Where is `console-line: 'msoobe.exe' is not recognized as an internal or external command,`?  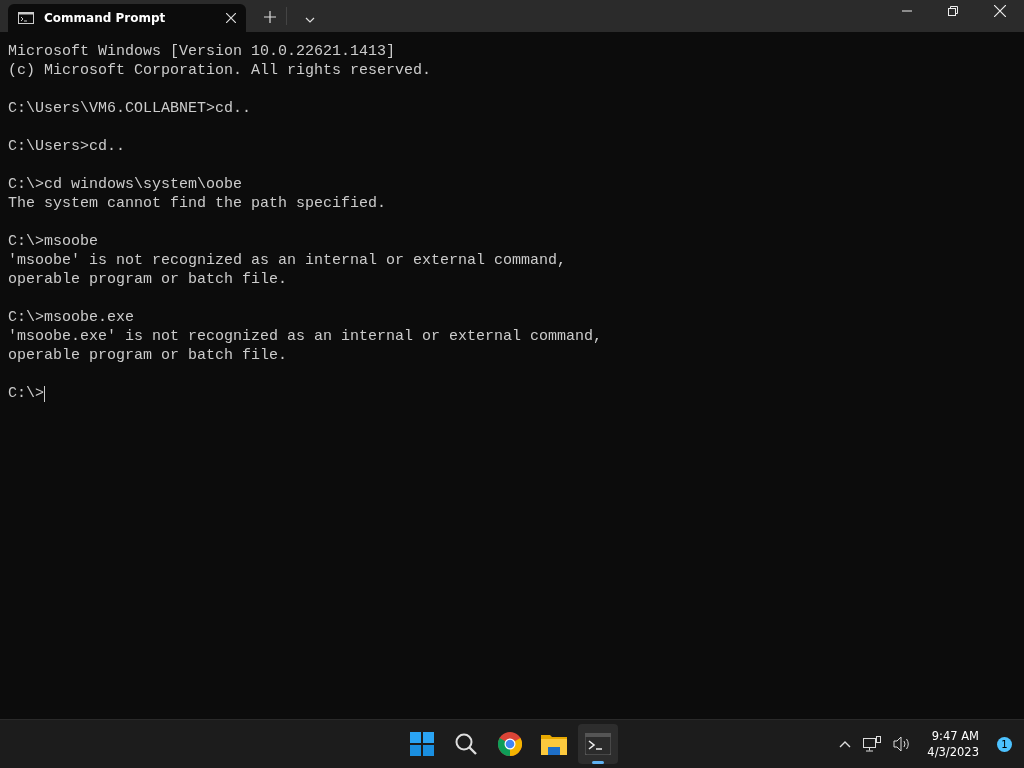
console-line: 'msoobe.exe' is not recognized as an internal or external command, is located at coordinates (305, 336).